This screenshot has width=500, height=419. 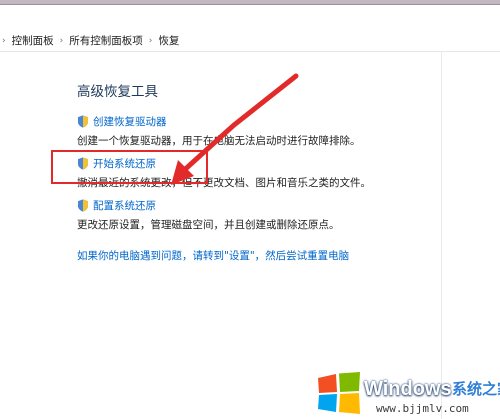 I want to click on watermark: Windows 系统之家 www.bjjmlv.com, so click(x=406, y=394).